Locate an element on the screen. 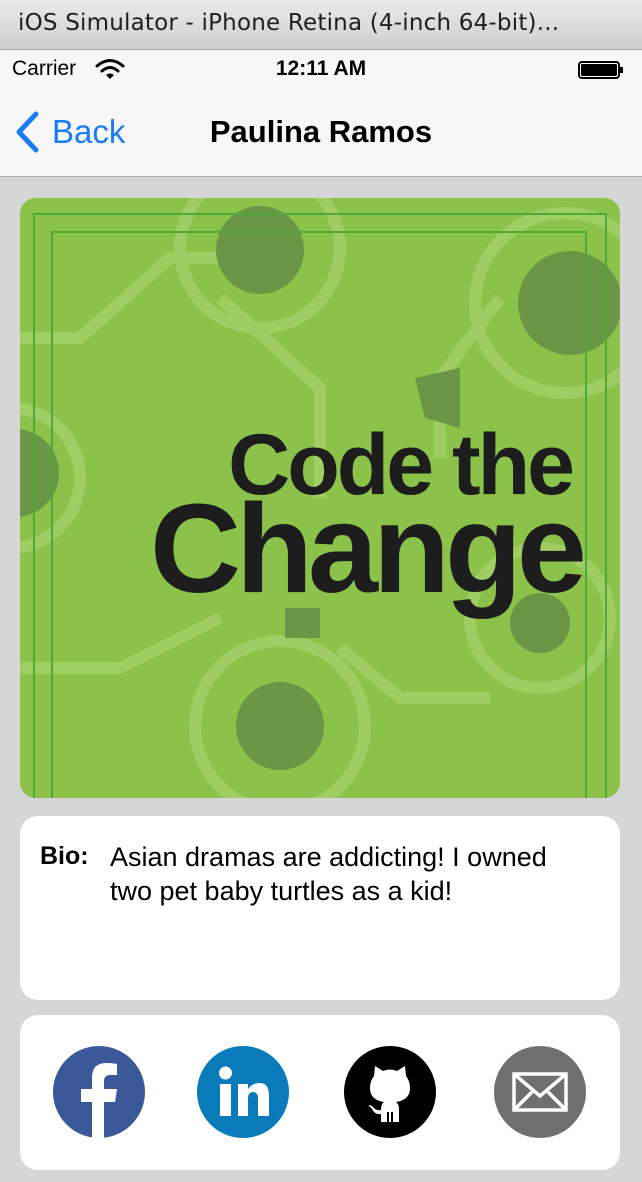 Image resolution: width=642 pixels, height=1182 pixels. logo-line2: Change is located at coordinates (366, 548).